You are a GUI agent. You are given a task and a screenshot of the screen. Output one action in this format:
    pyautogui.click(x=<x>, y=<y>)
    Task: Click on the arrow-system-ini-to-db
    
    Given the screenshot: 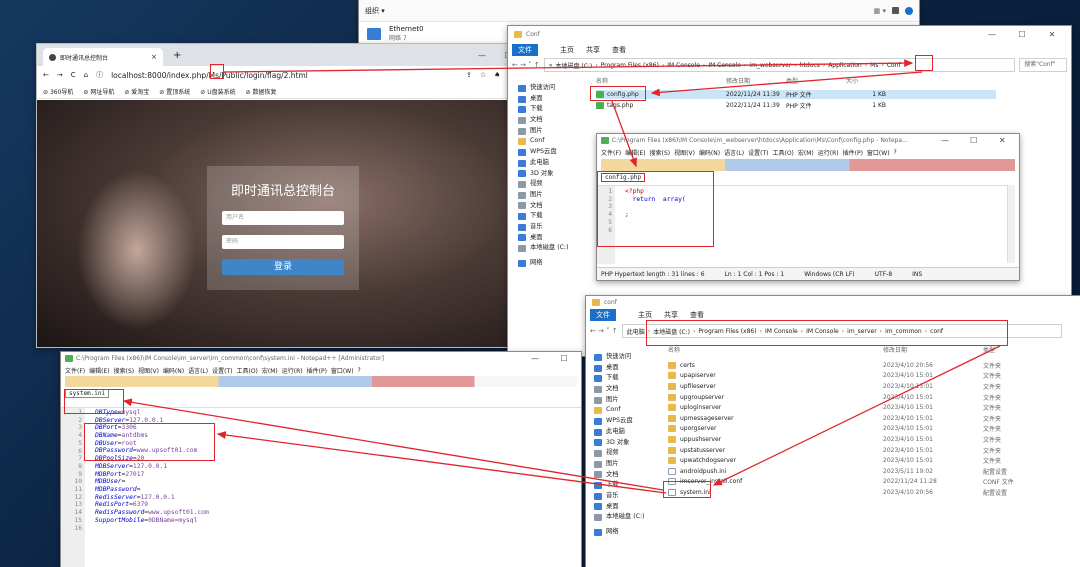 What is the action you would take?
    pyautogui.click(x=441, y=462)
    